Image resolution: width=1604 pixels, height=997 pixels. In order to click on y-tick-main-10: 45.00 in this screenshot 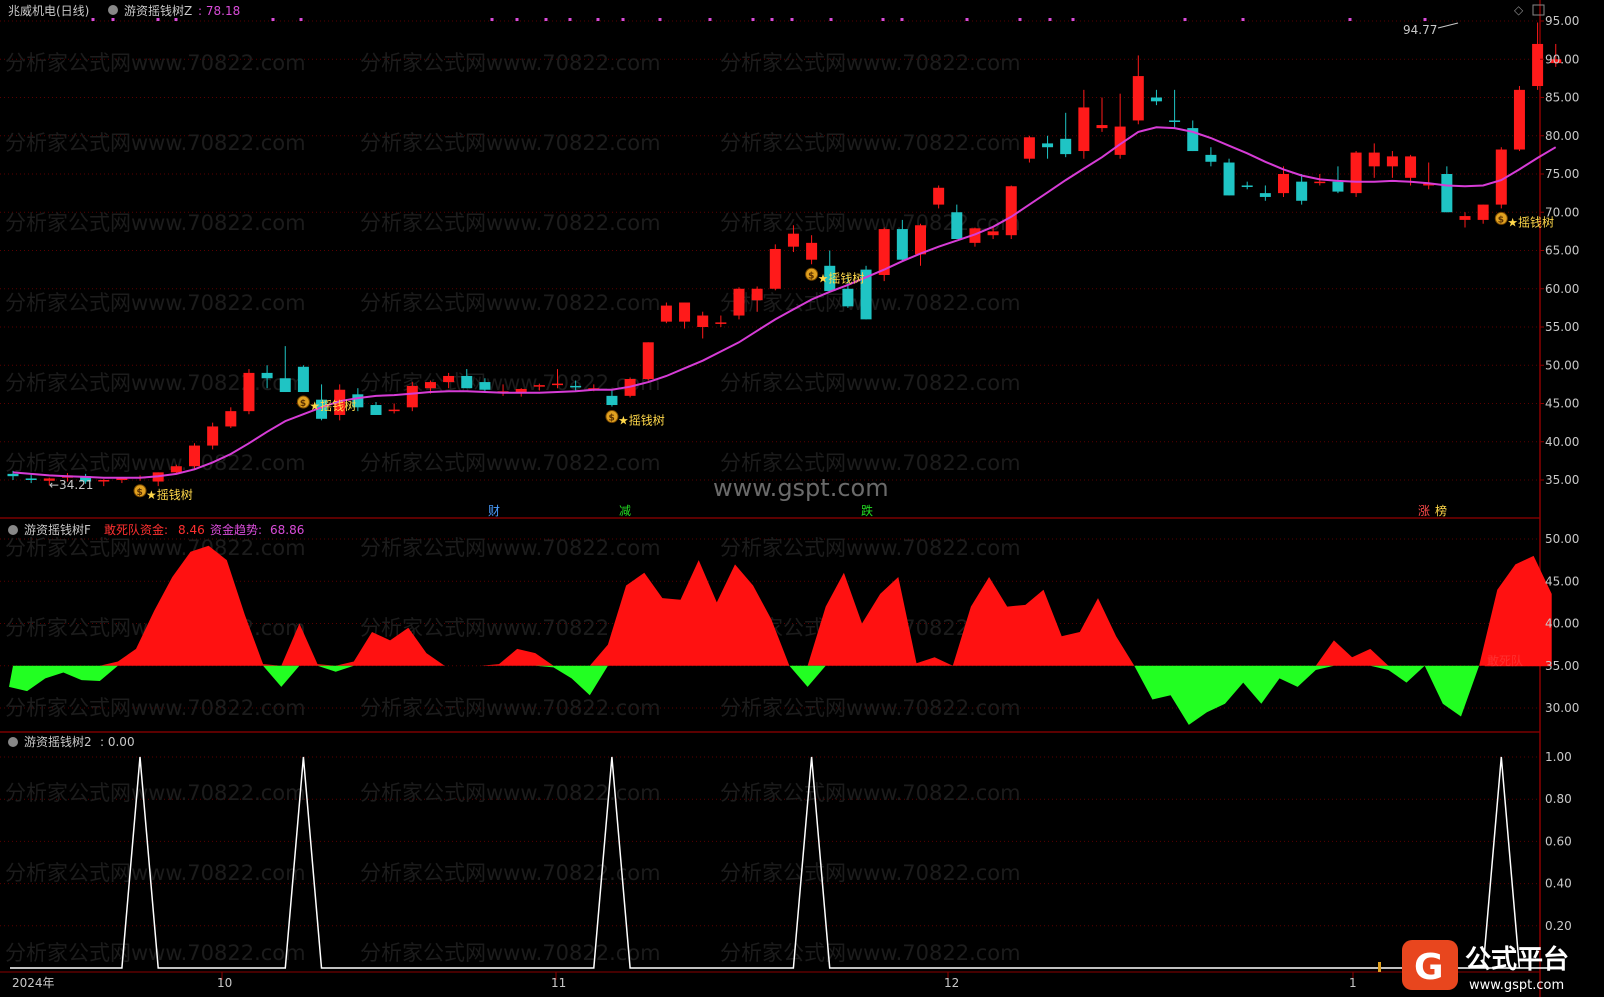, I will do `click(1562, 404)`.